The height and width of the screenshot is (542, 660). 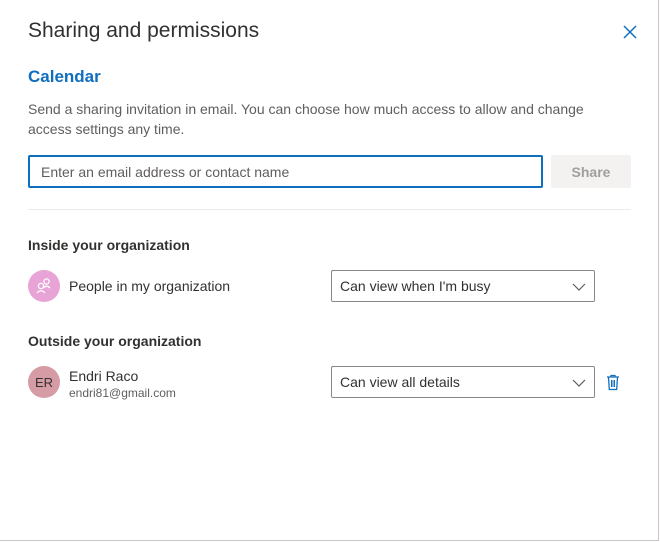 I want to click on org-permission-dropdown: Can view when I'm busy, so click(x=463, y=286).